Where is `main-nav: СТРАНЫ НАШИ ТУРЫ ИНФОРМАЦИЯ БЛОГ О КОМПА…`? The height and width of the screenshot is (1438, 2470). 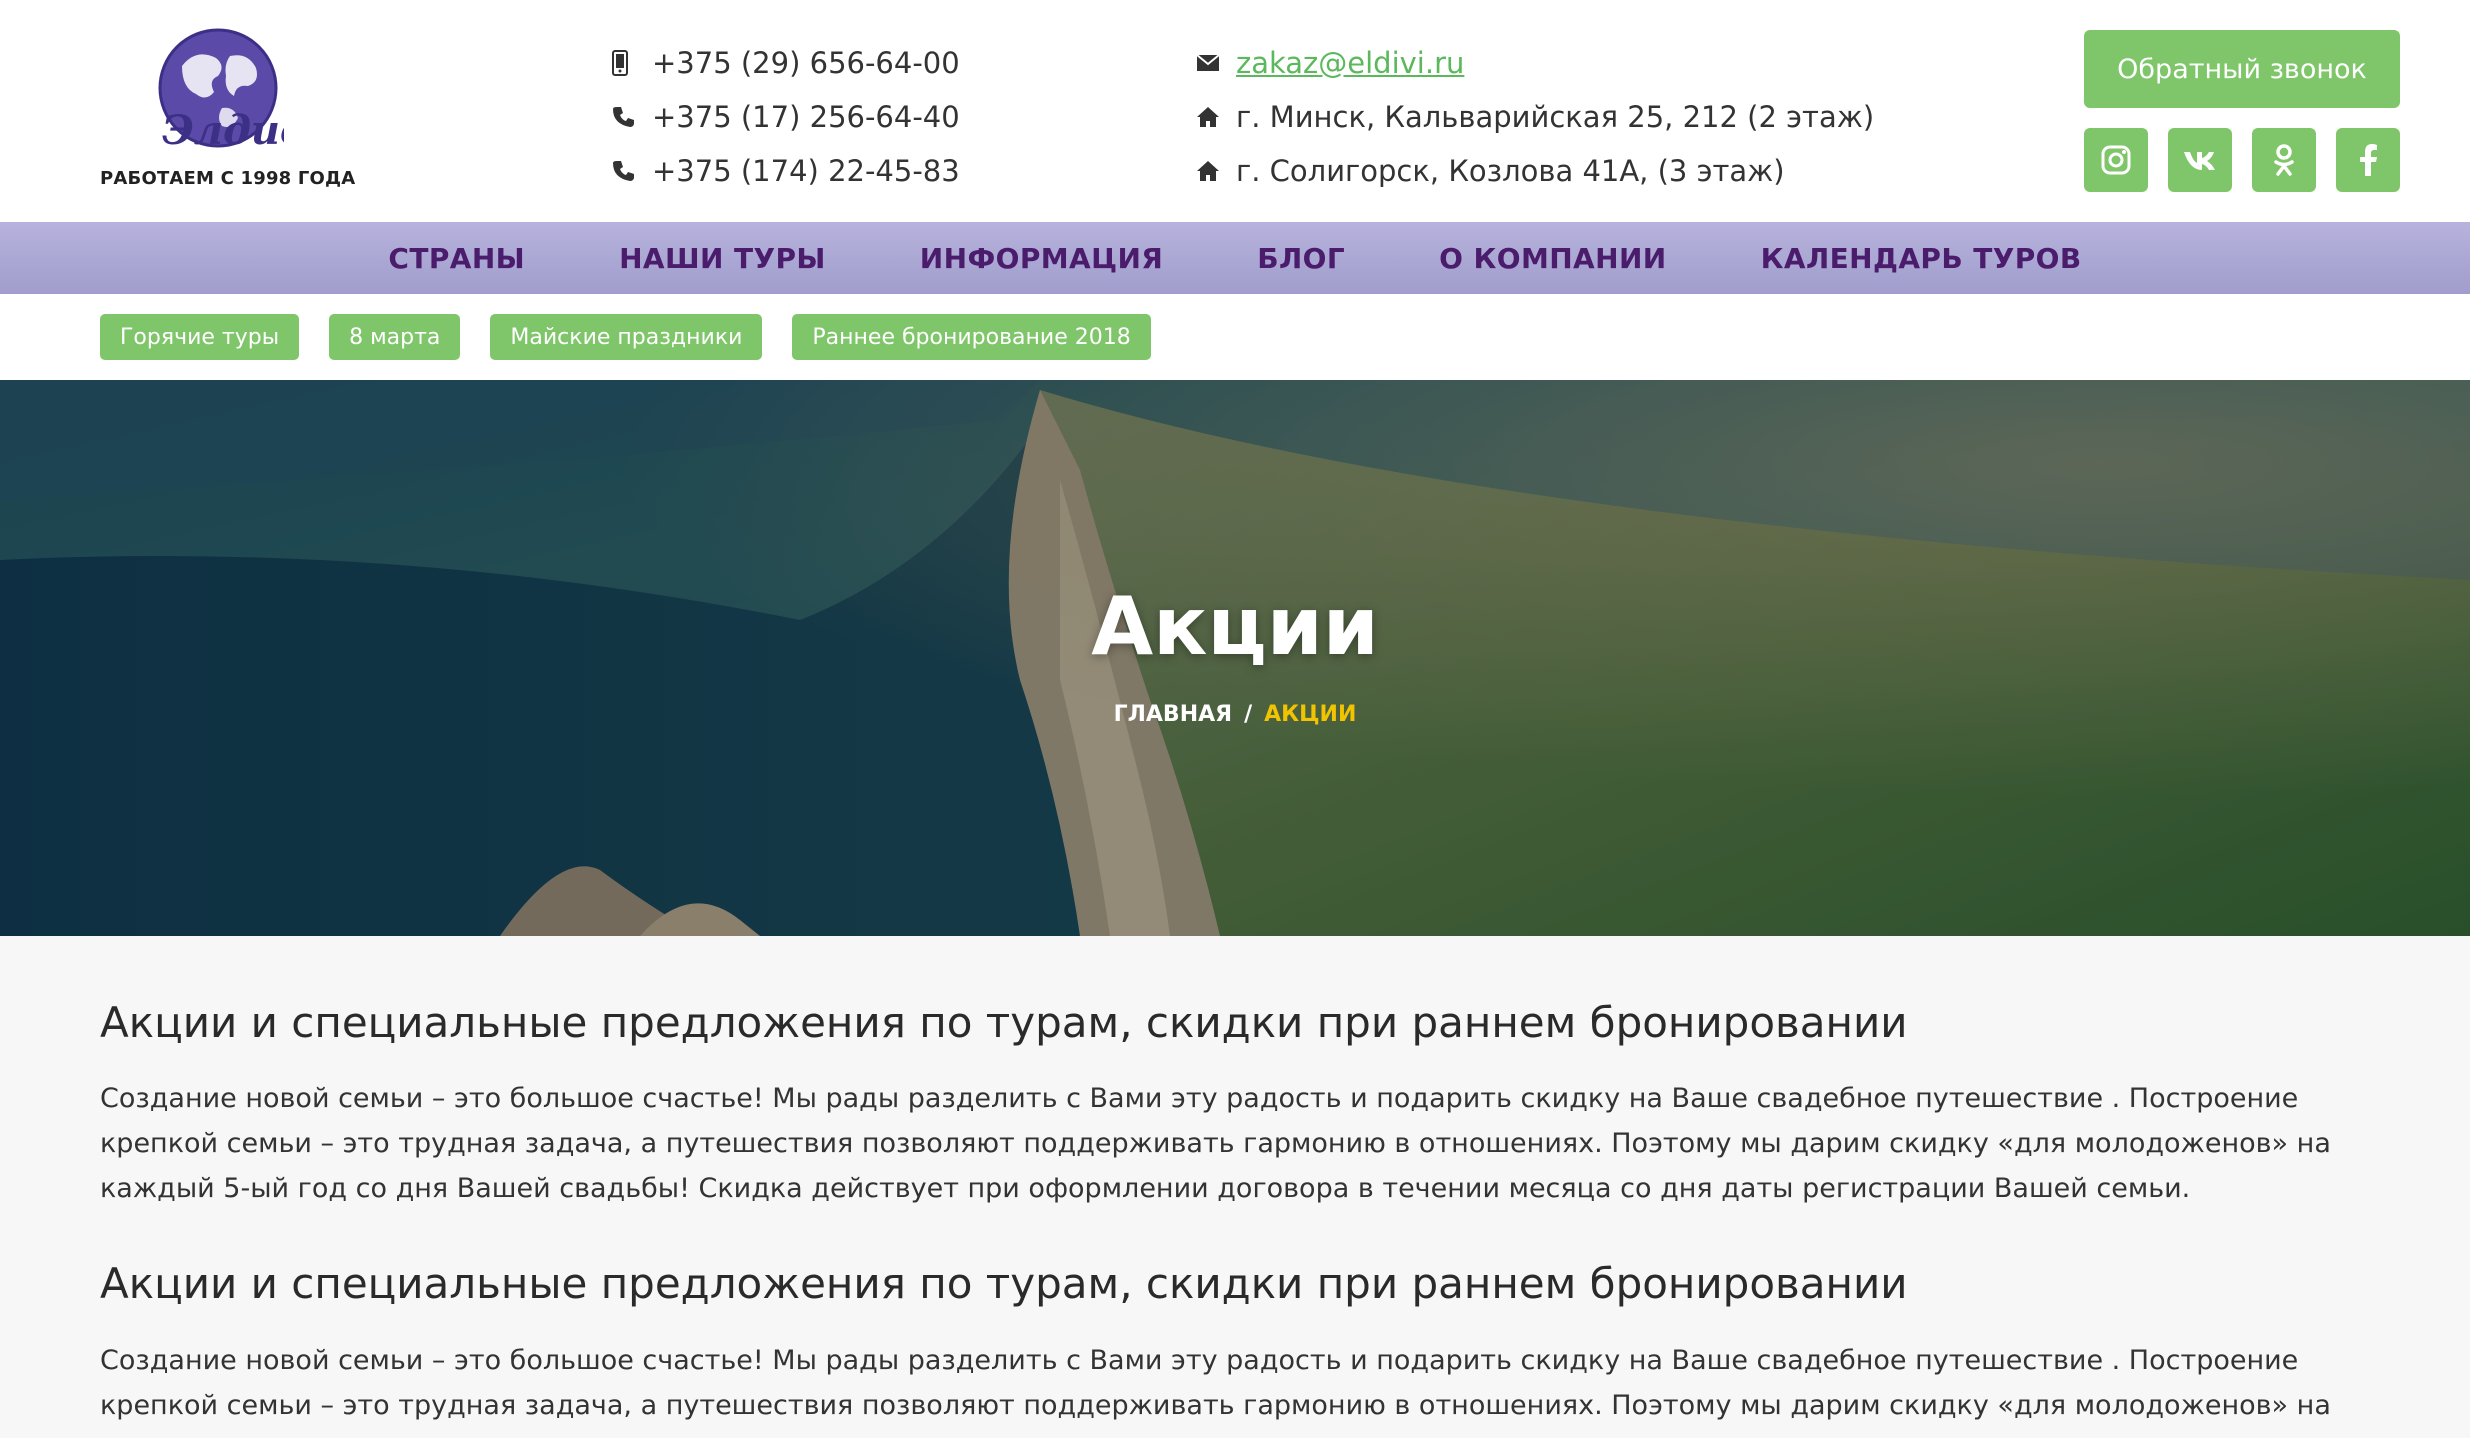
main-nav: СТРАНЫ НАШИ ТУРЫ ИНФОРМАЦИЯ БЛОГ О КОМПА… is located at coordinates (1235, 258).